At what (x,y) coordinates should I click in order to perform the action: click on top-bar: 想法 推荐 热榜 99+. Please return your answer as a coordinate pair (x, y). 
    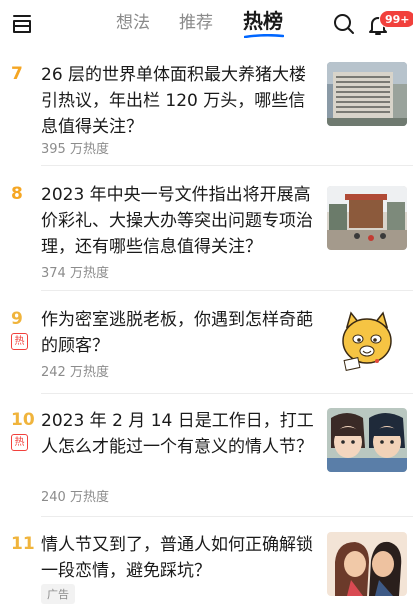
    Looking at the image, I should click on (206, 24).